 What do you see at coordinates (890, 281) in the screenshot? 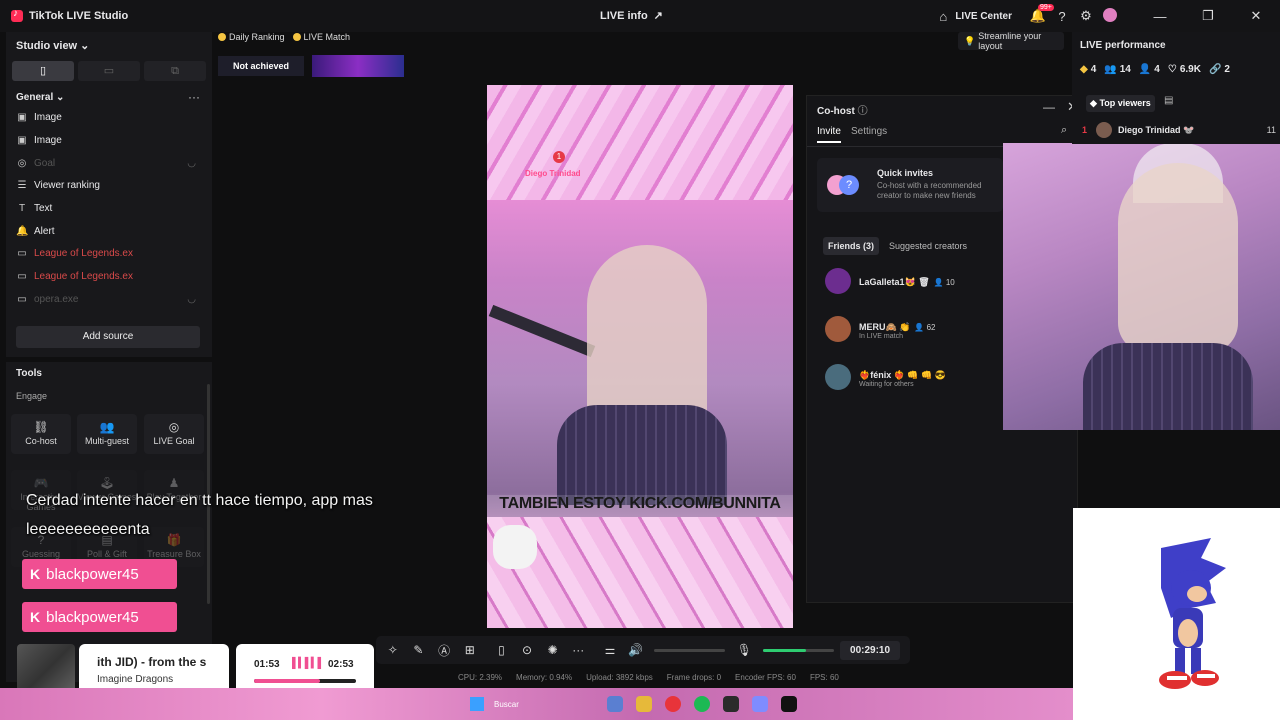
I see `friend-item: LaGalleta1😻 🗑 👤 10` at bounding box center [890, 281].